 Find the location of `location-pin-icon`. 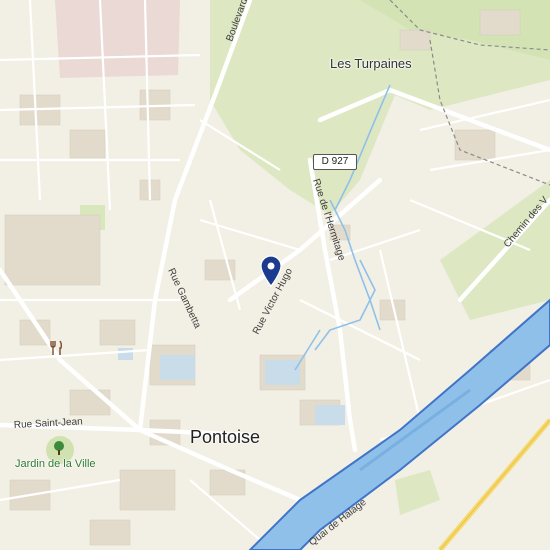

location-pin-icon is located at coordinates (271, 271).